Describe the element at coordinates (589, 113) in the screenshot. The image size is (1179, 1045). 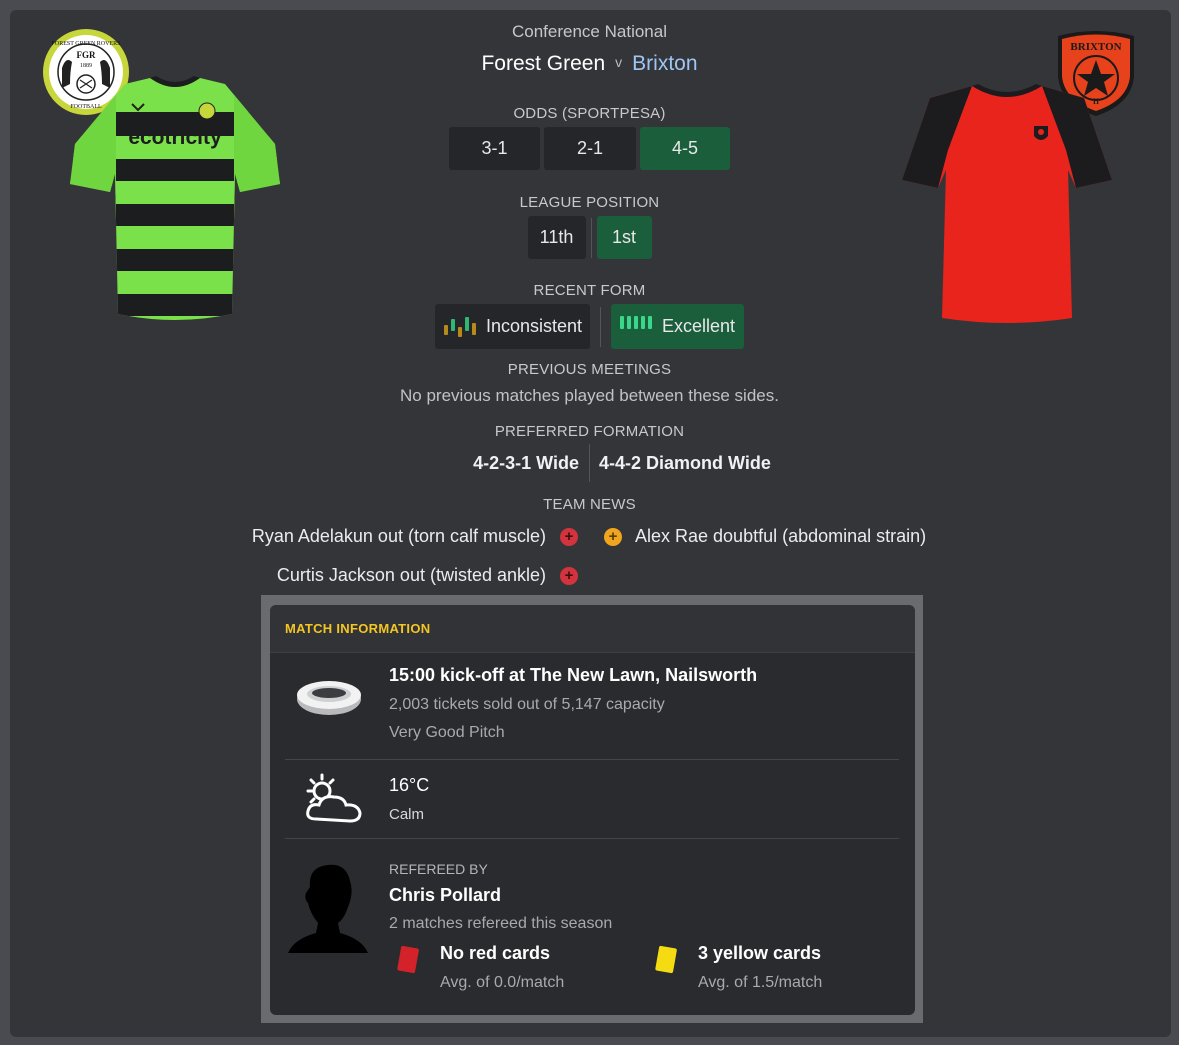
I see `odds-label: ODDS (SPORTPESA)` at that location.